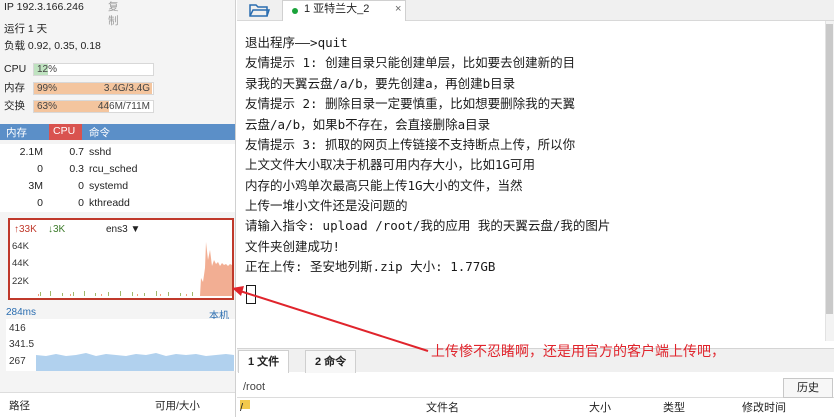 This screenshot has width=834, height=417. Describe the element at coordinates (368, 124) in the screenshot. I see `terminal-line: 云盘/a/b，如果b不存在，会直接删除a目录` at that location.